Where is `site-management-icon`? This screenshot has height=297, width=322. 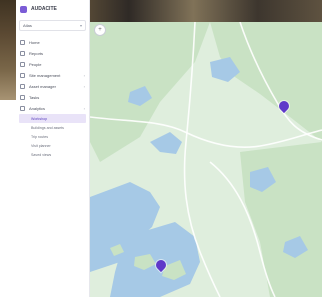
site-management-icon is located at coordinates (22, 75).